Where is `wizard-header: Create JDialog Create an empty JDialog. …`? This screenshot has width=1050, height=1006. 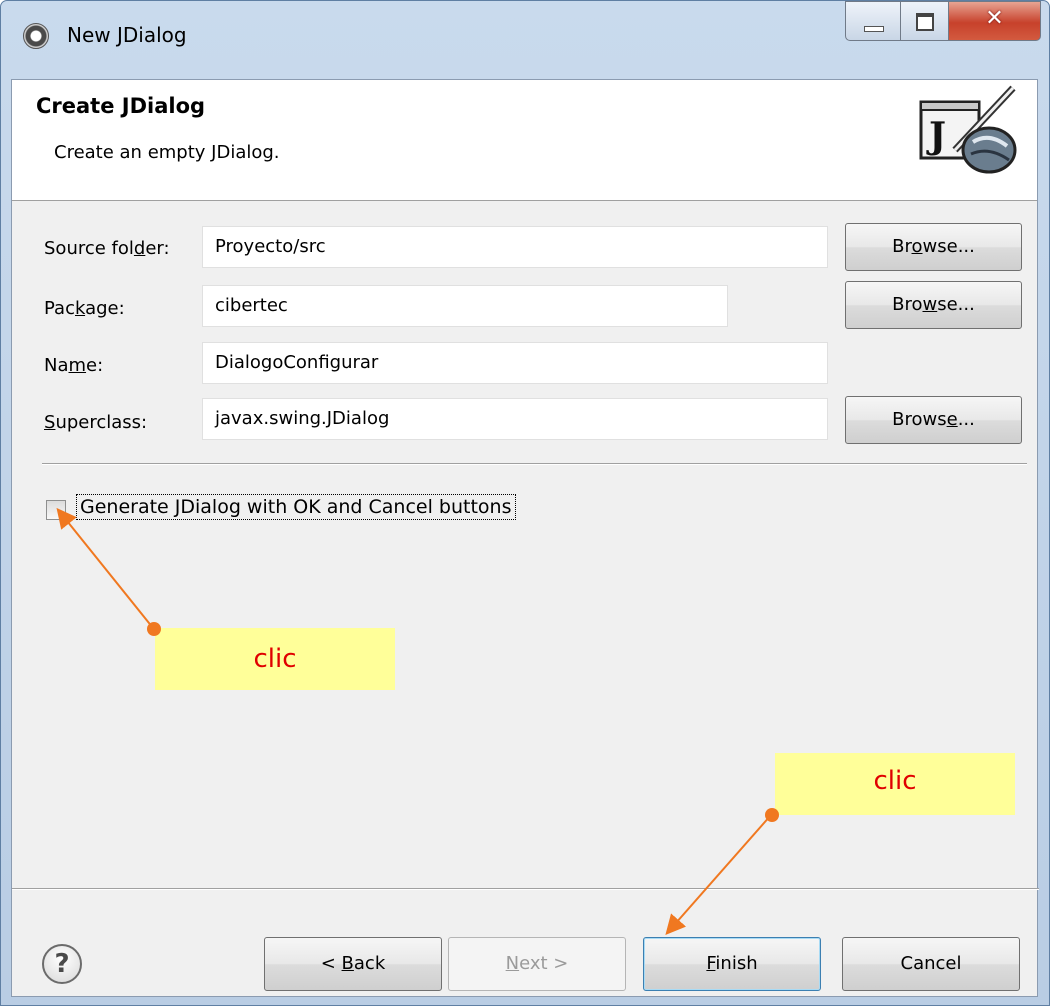
wizard-header: Create JDialog Create an empty JDialog. … is located at coordinates (524, 140).